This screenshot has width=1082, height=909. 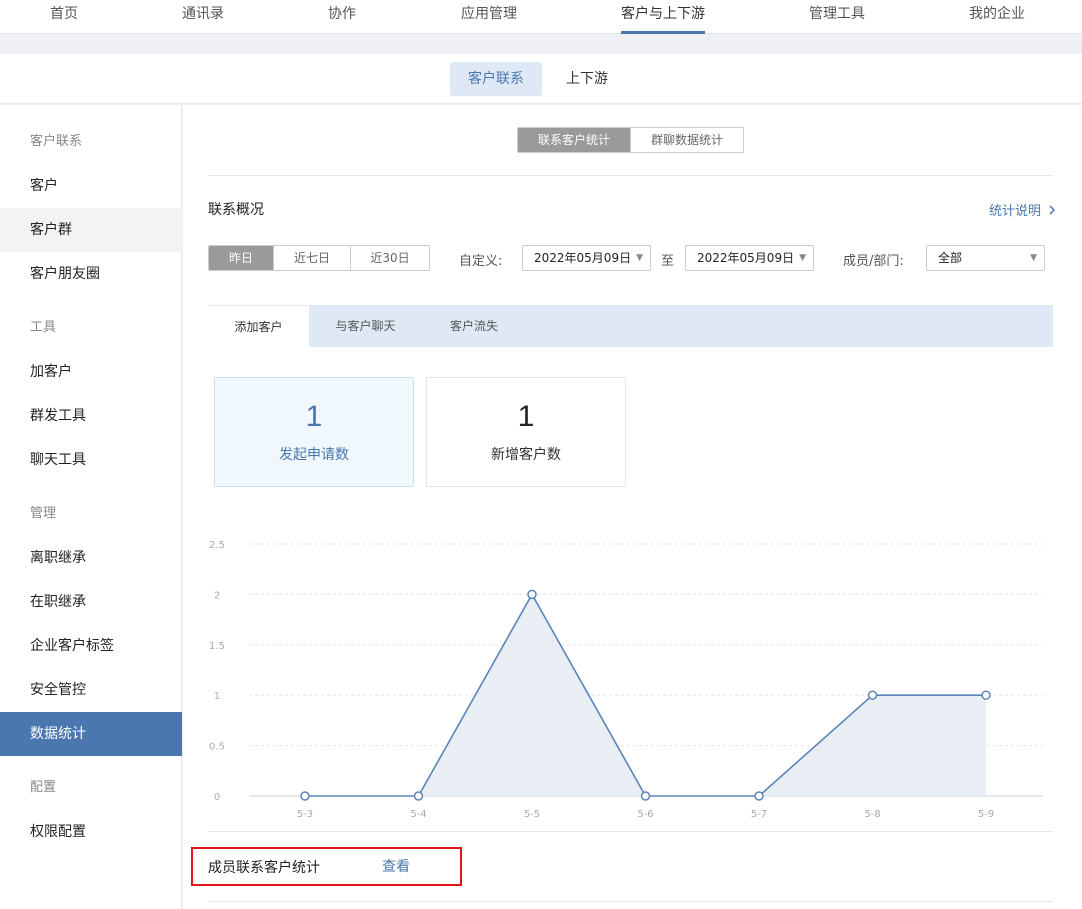 I want to click on start-date-value: 2022年05月09日, so click(x=583, y=258).